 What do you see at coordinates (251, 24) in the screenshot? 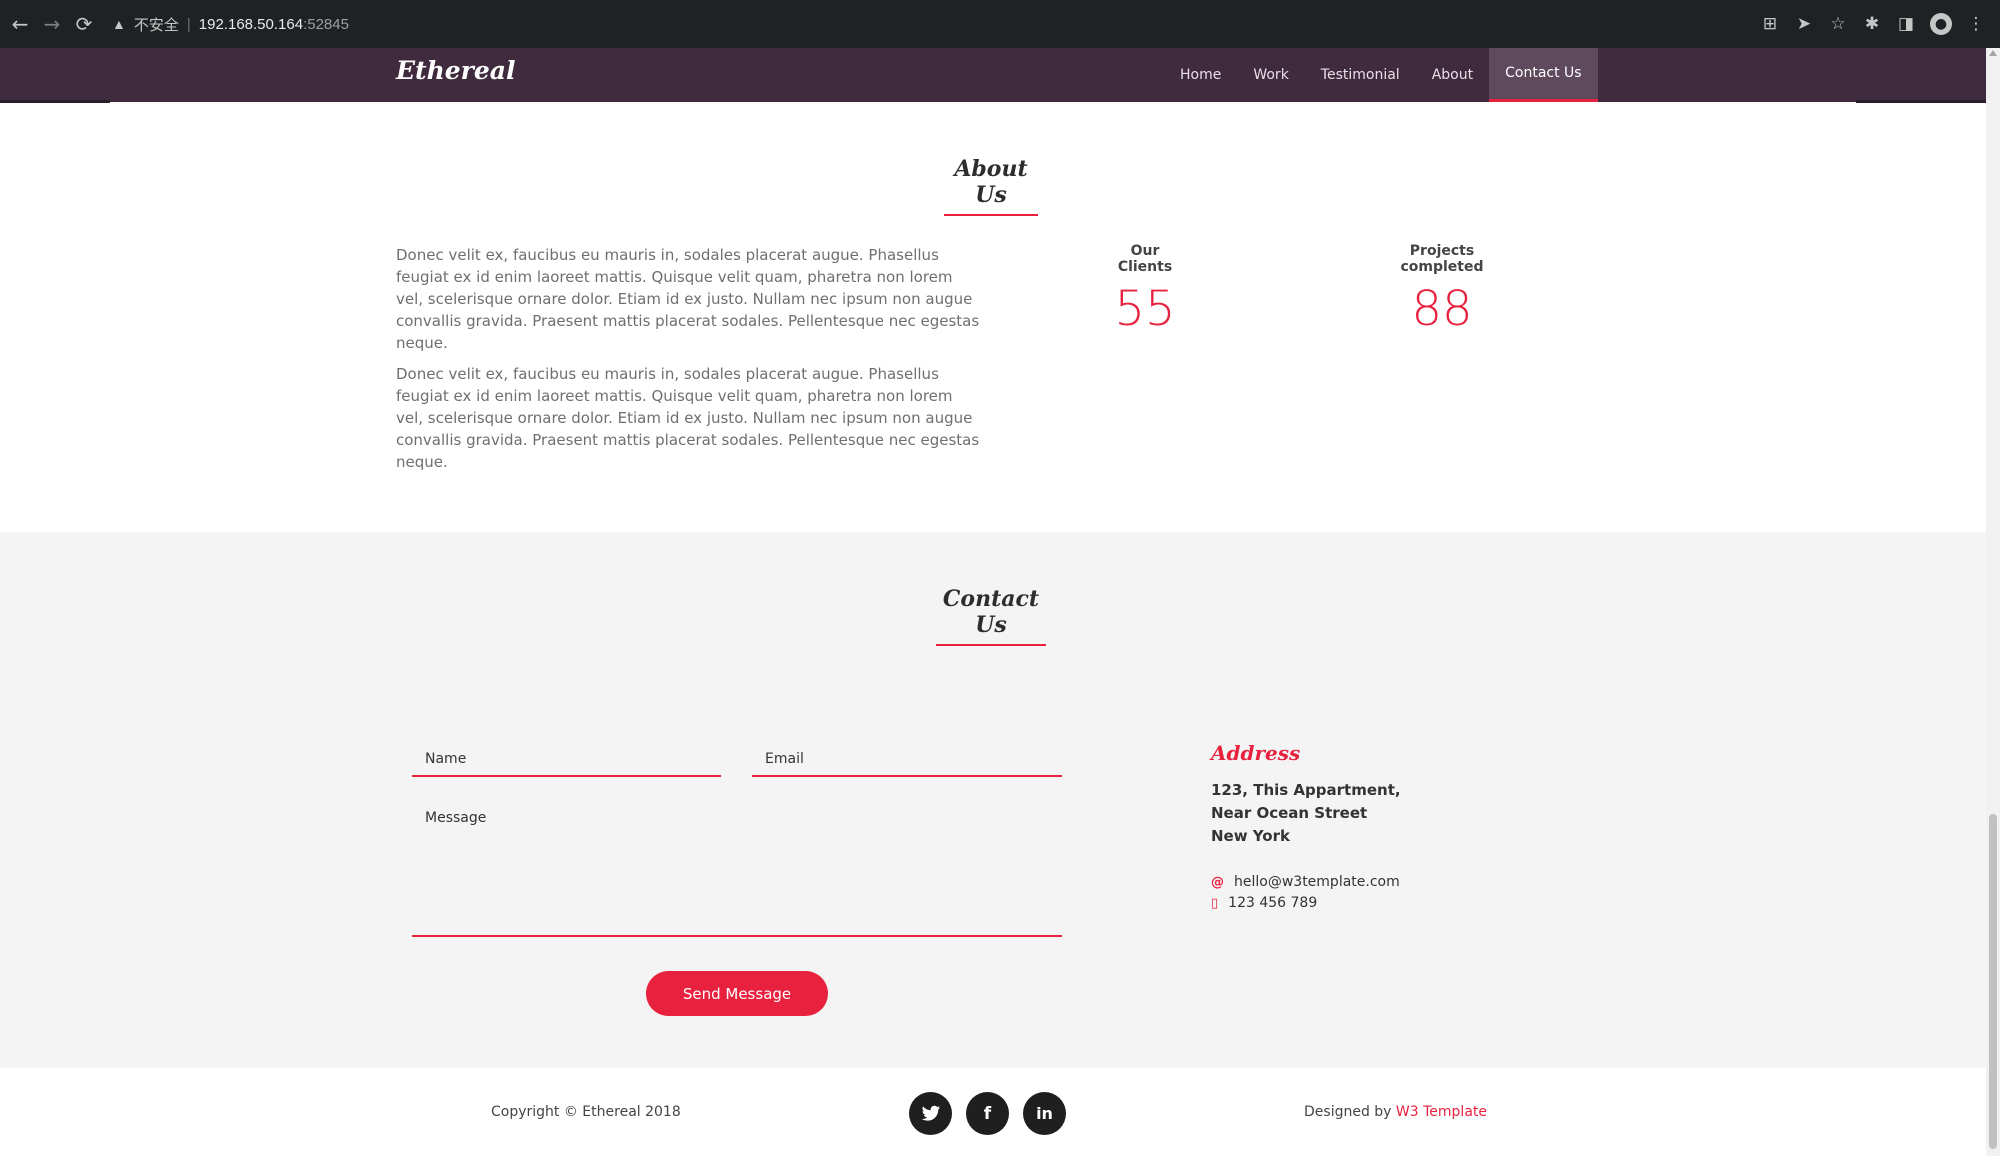
I see `url-host: 192.168.50.164` at bounding box center [251, 24].